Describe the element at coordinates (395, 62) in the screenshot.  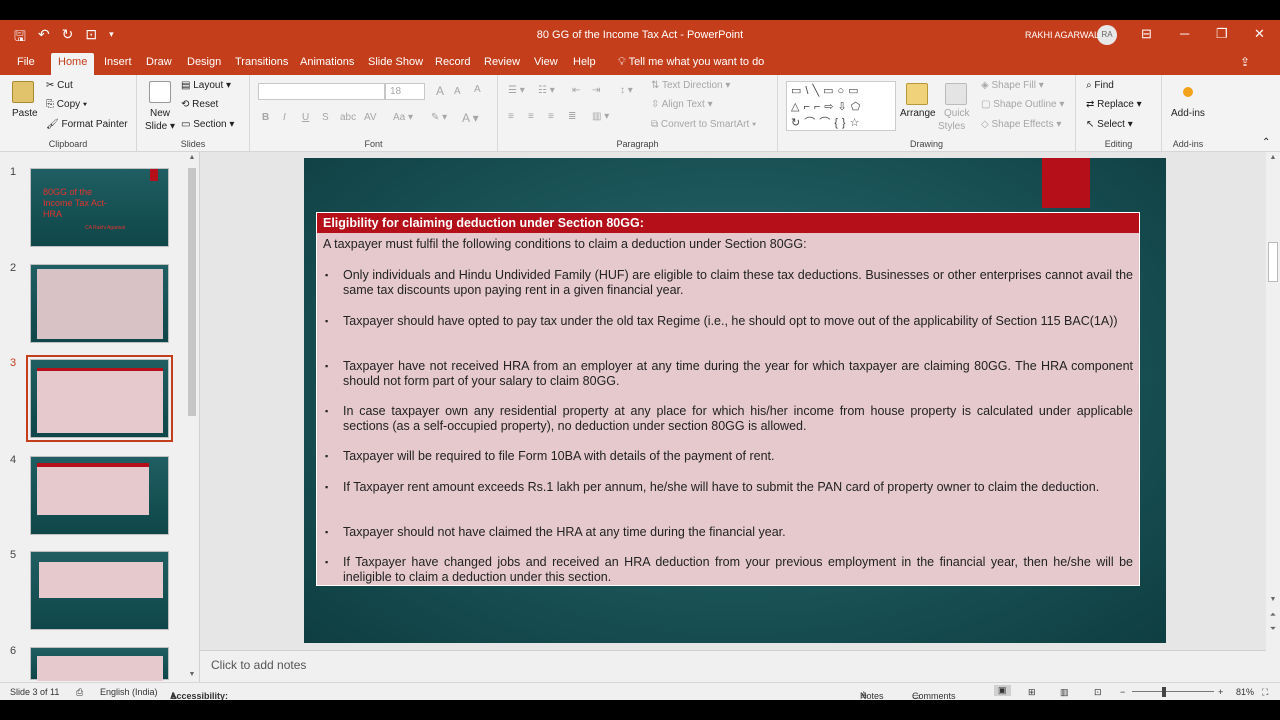
I see `tab-slide-show: Slide Show` at that location.